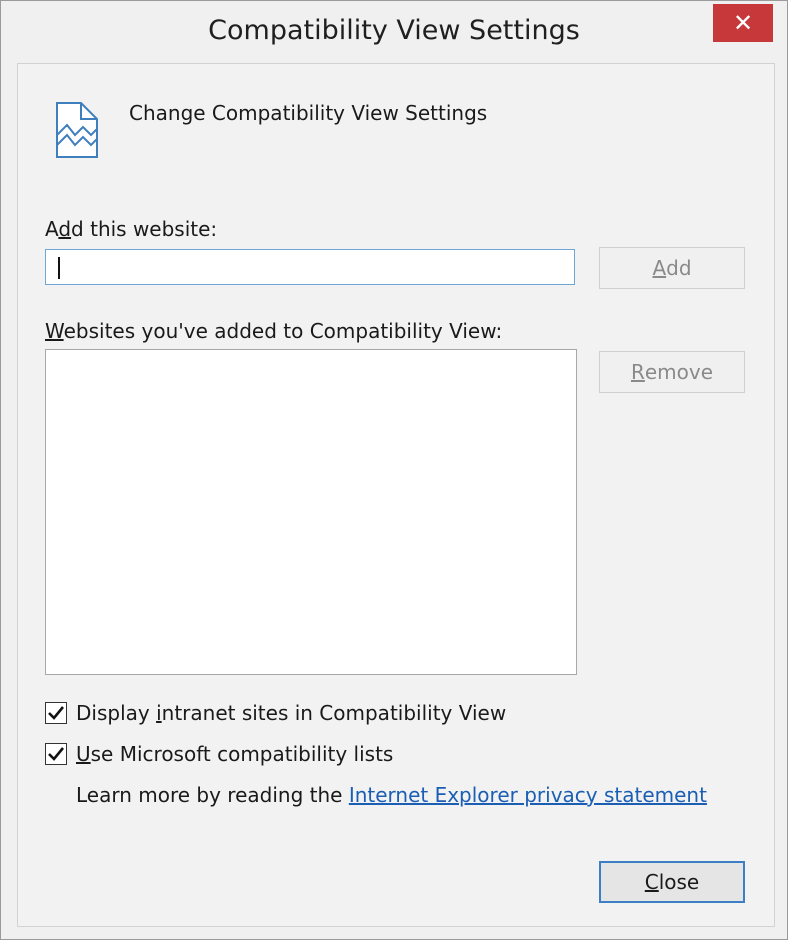  I want to click on ms-lists-checkbox-label: Use Microsoft compatibility lists, so click(234, 754).